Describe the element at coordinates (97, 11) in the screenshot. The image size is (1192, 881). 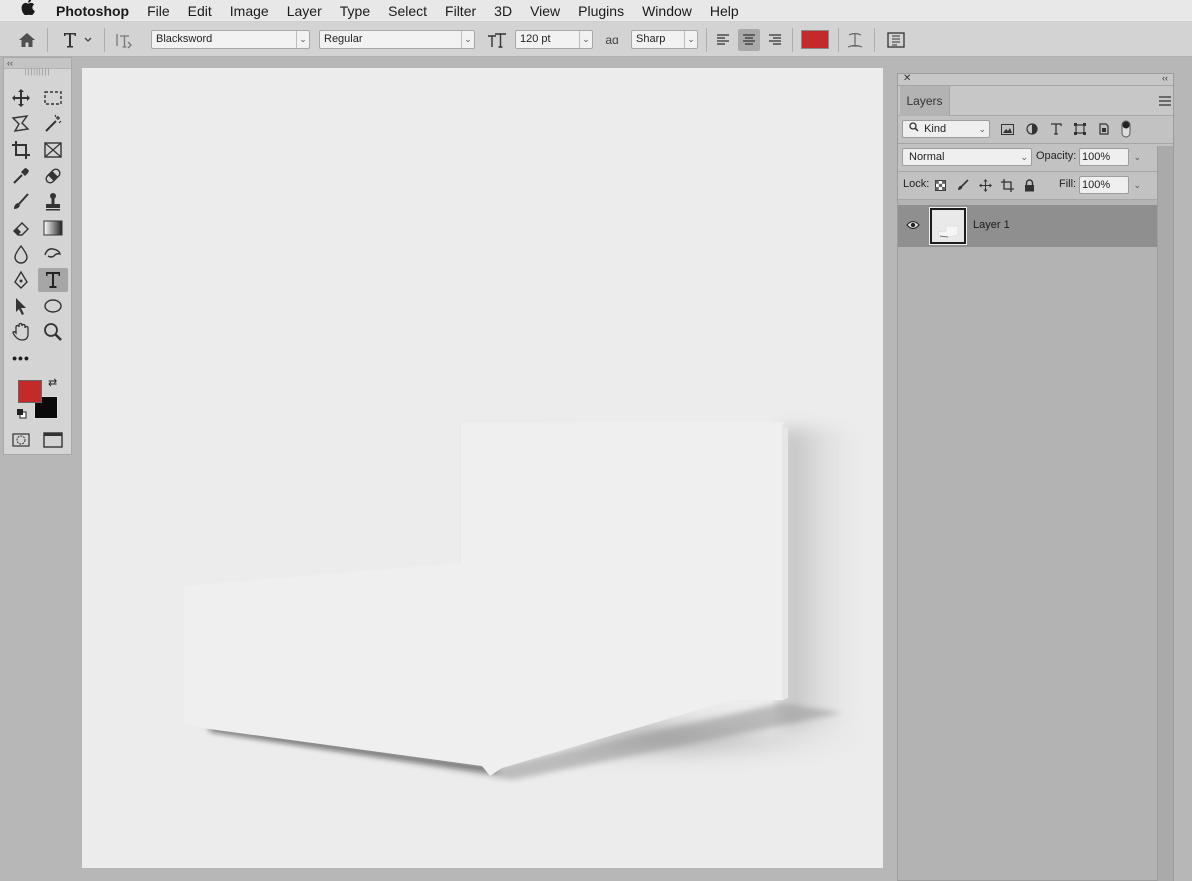
I see `menu-app-name: Photoshop` at that location.